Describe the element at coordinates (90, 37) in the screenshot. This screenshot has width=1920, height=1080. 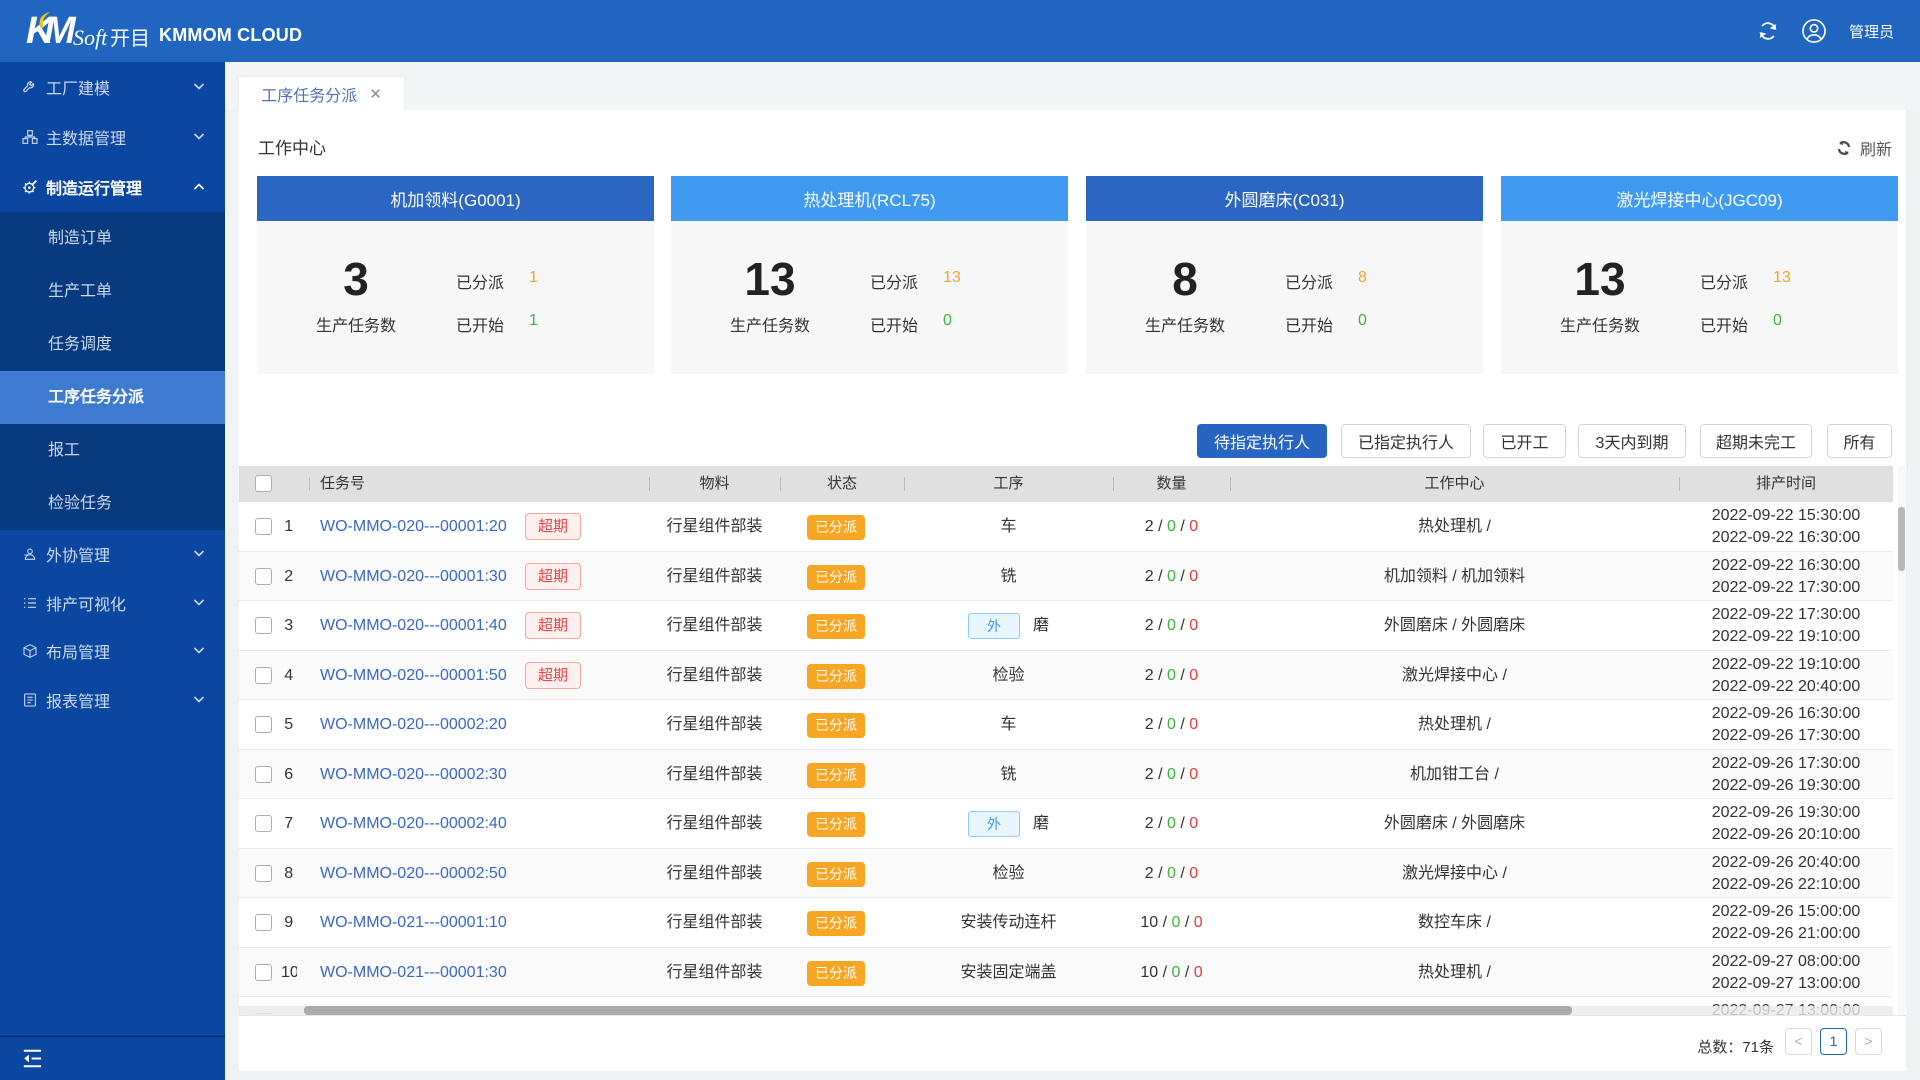
I see `svg-text: Soft` at that location.